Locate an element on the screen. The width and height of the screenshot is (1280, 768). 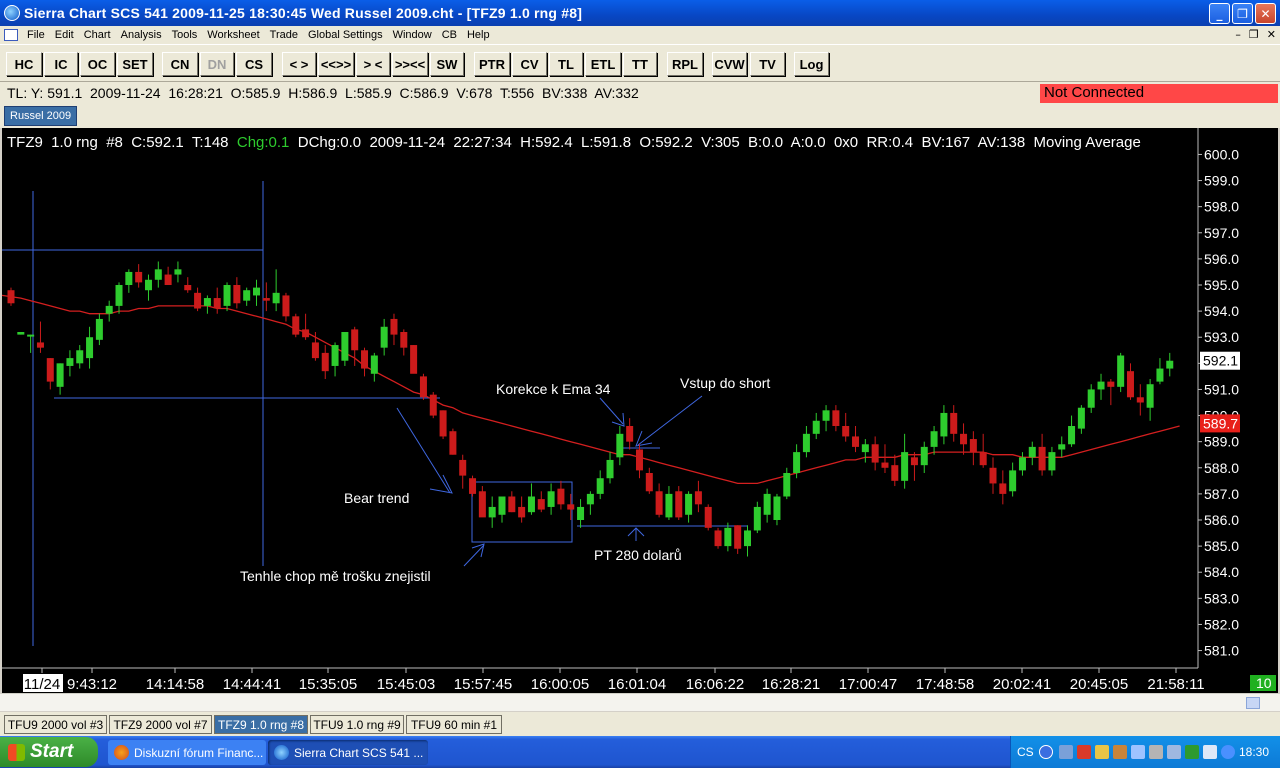
close-button: ✕ is located at coordinates (1265, 13).